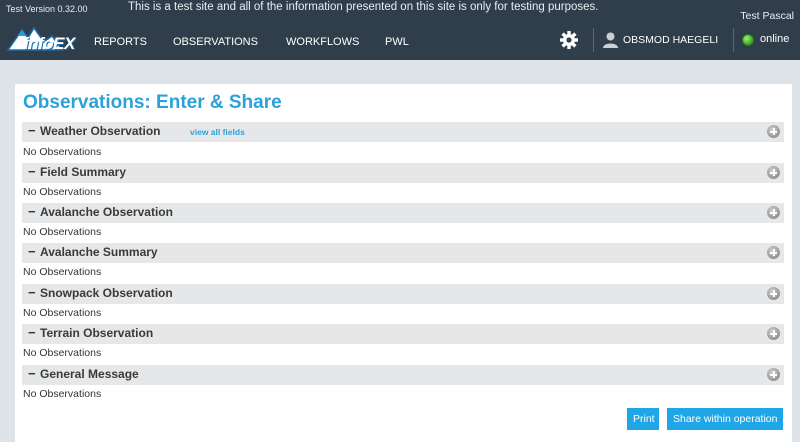 The height and width of the screenshot is (442, 800). Describe the element at coordinates (100, 131) in the screenshot. I see `section-title: Weather Observation` at that location.